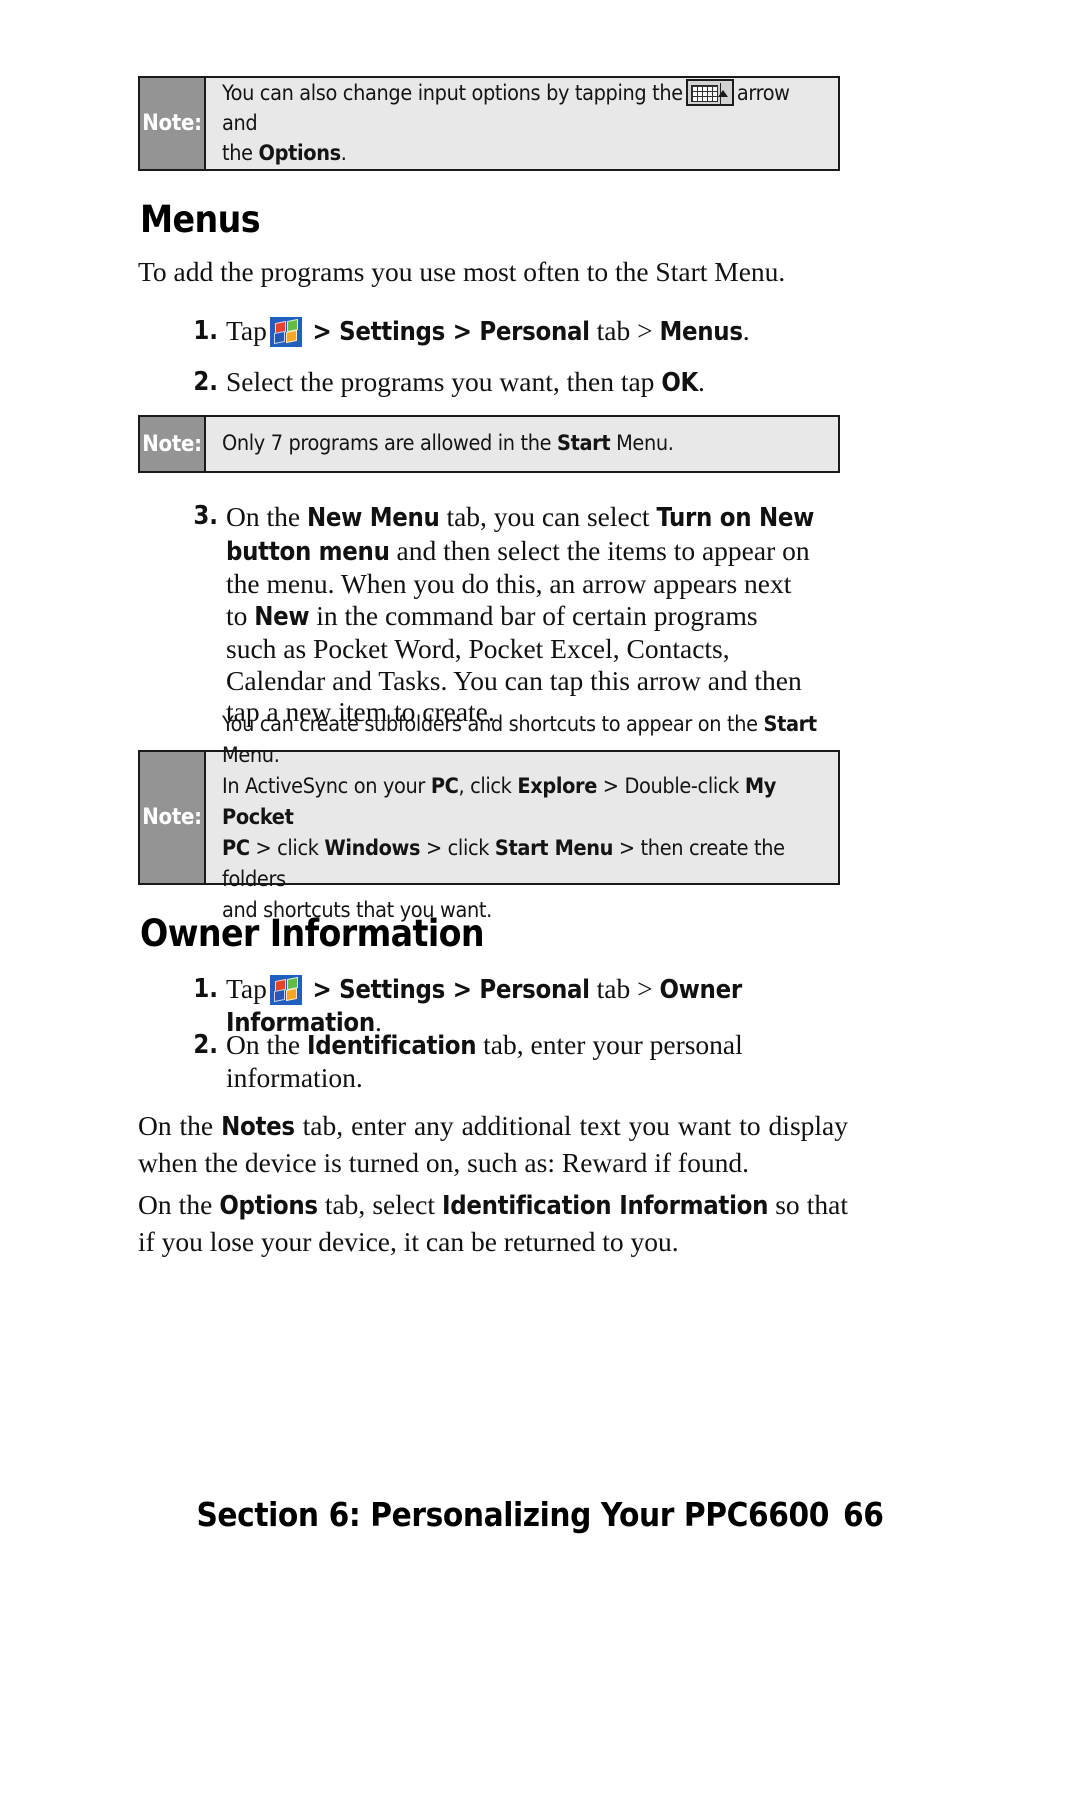 Image resolution: width=1080 pixels, height=1800 pixels. I want to click on s3-l1b: tab, you can select, so click(548, 516).